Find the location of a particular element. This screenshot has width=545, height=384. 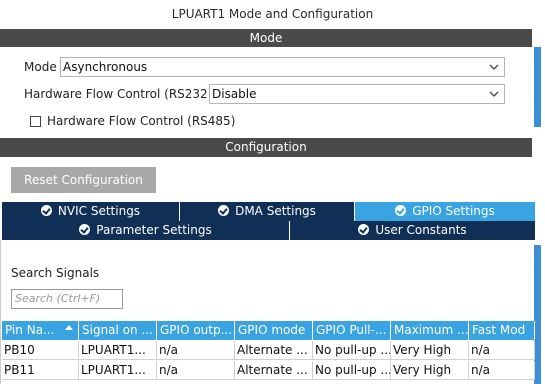

flow485-checkbox is located at coordinates (35, 121).